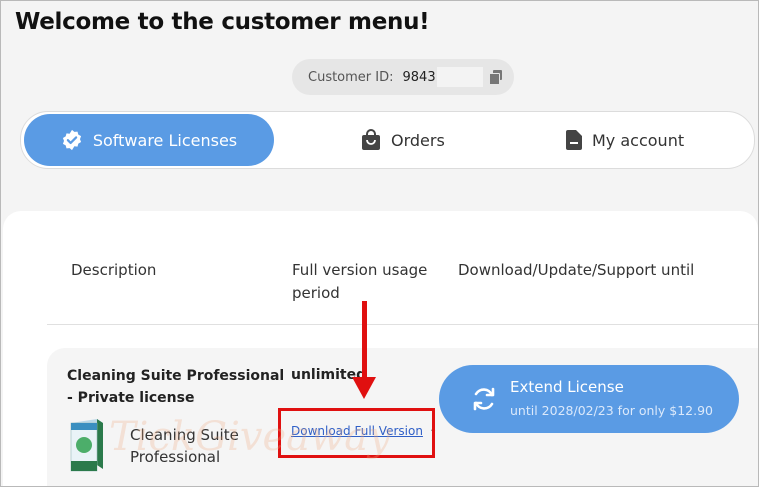  What do you see at coordinates (165, 140) in the screenshot?
I see `tab-software-licenses-label: Software Licenses` at bounding box center [165, 140].